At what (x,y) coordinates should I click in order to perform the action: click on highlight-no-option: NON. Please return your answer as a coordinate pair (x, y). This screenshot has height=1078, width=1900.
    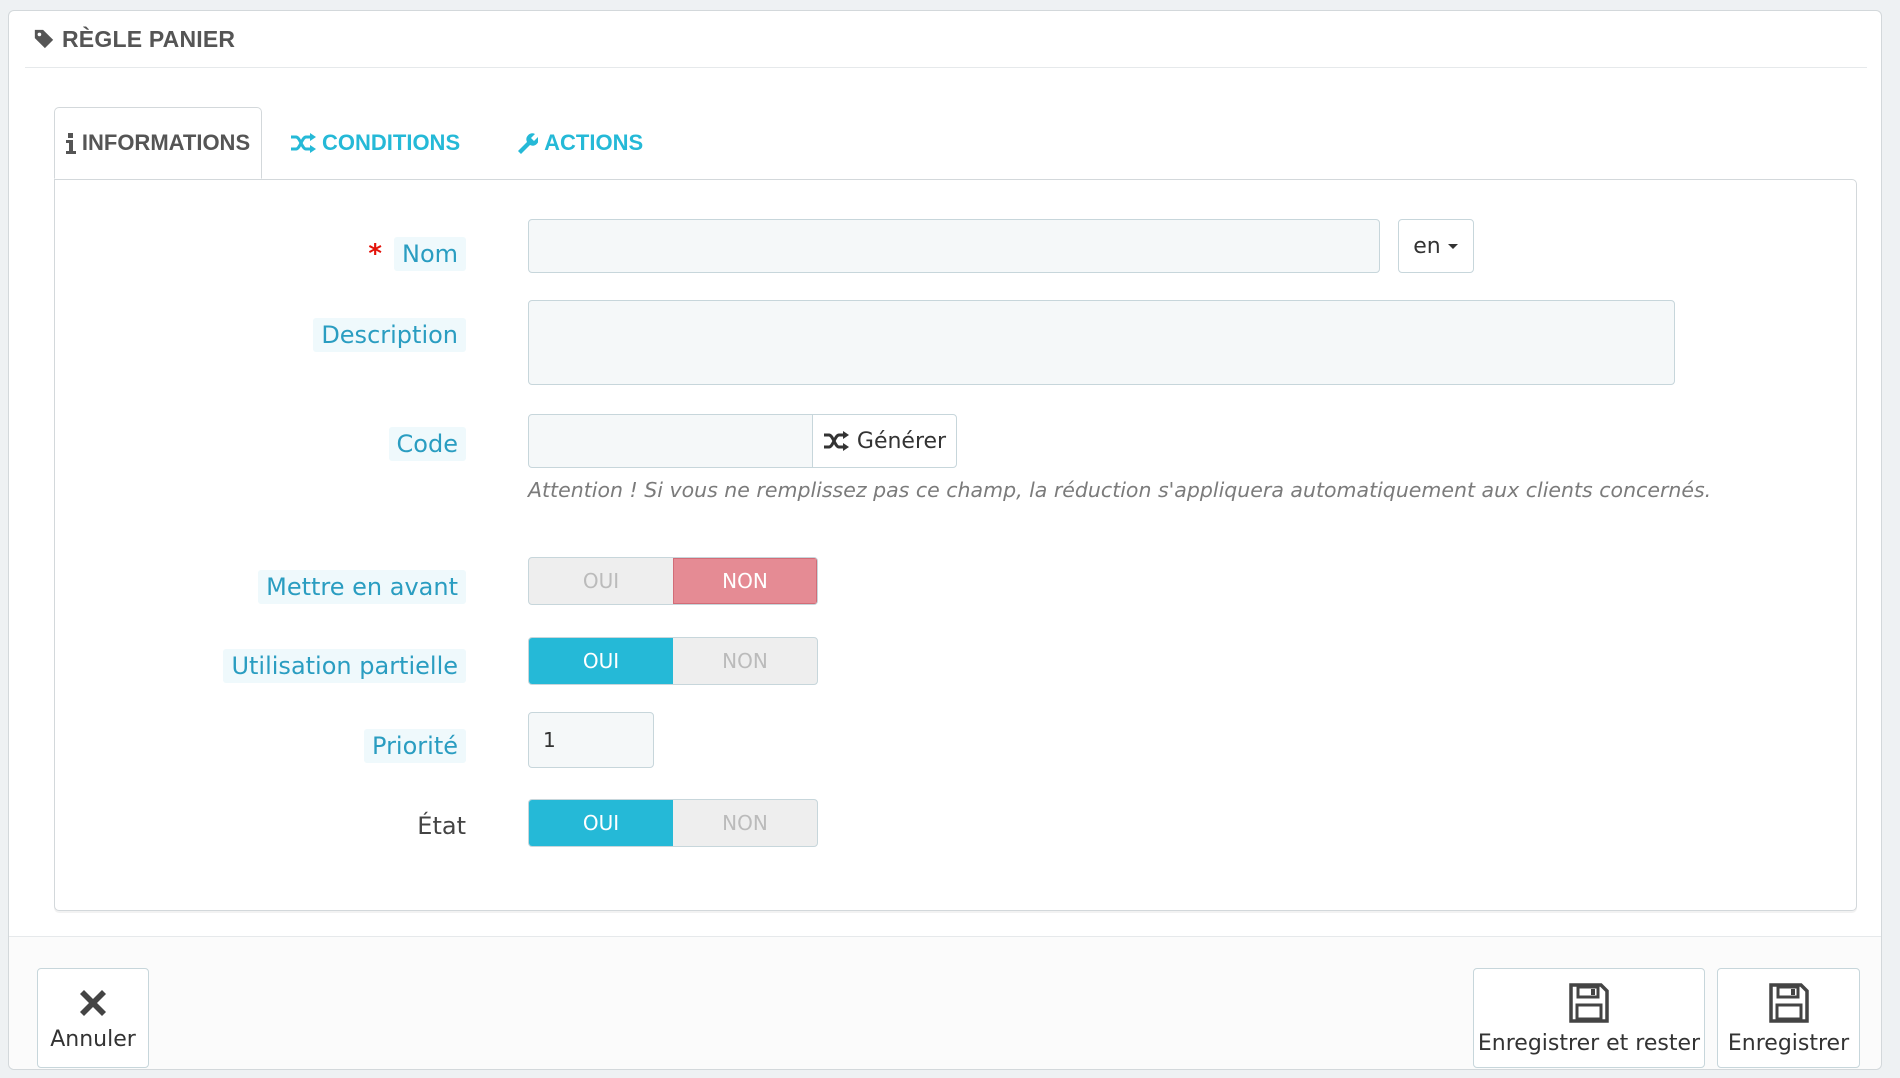
    Looking at the image, I should click on (745, 581).